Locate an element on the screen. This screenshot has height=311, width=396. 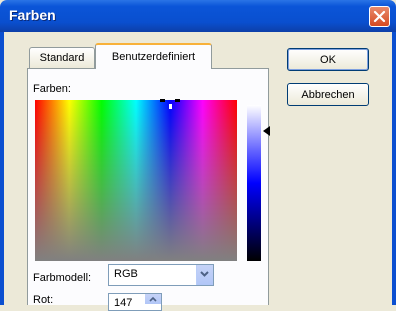
colors-label: Farben: is located at coordinates (52, 89).